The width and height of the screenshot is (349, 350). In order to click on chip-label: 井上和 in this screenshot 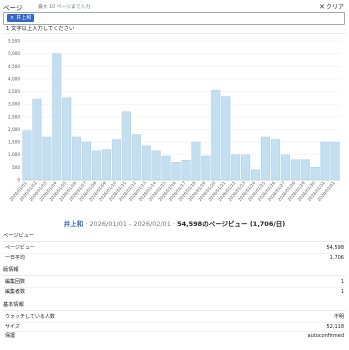, I will do `click(24, 18)`.